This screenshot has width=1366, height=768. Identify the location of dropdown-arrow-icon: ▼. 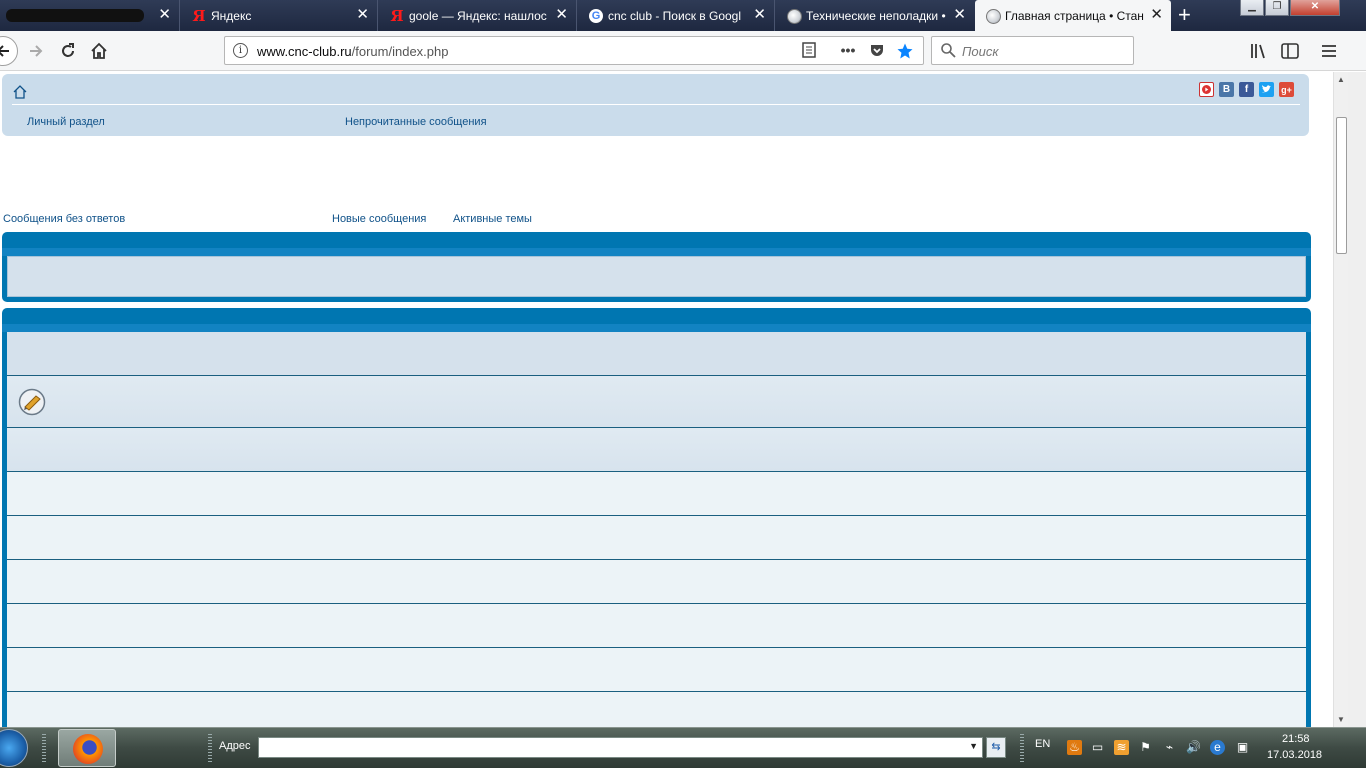
(973, 746).